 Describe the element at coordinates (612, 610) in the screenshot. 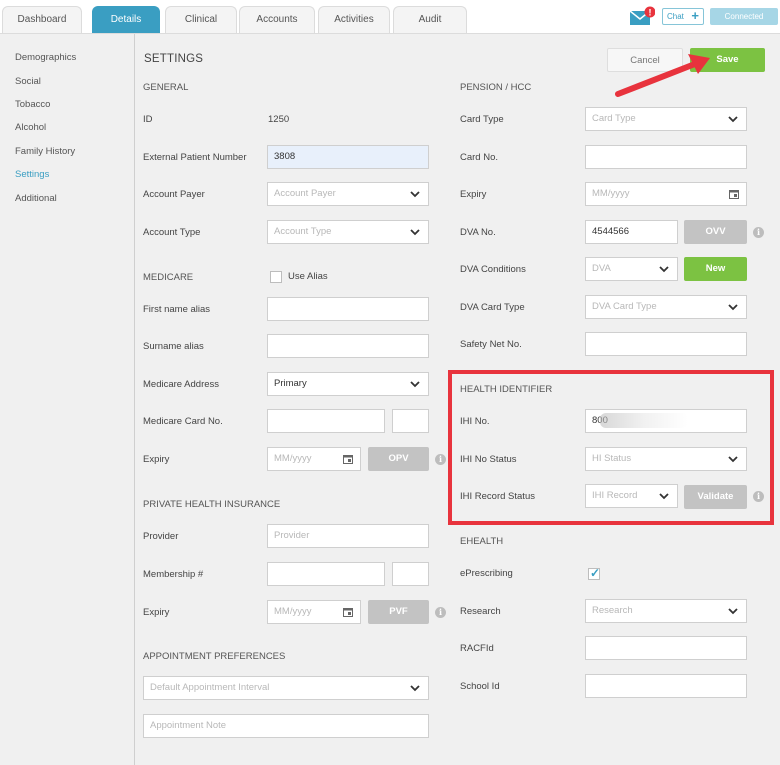

I see `research-placeholder: Research` at that location.